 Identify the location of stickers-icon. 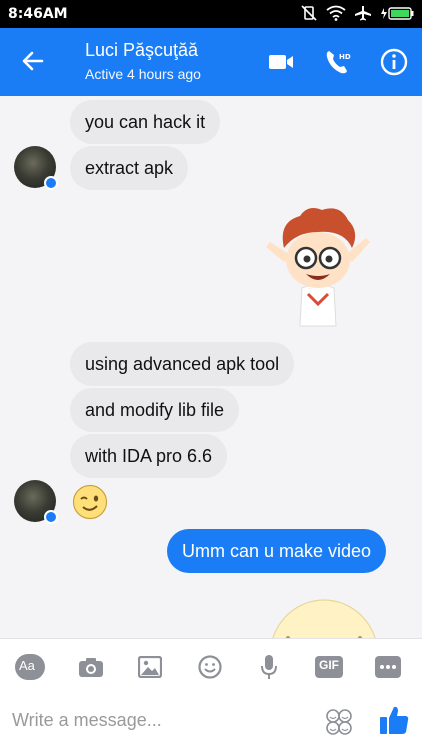
(339, 722).